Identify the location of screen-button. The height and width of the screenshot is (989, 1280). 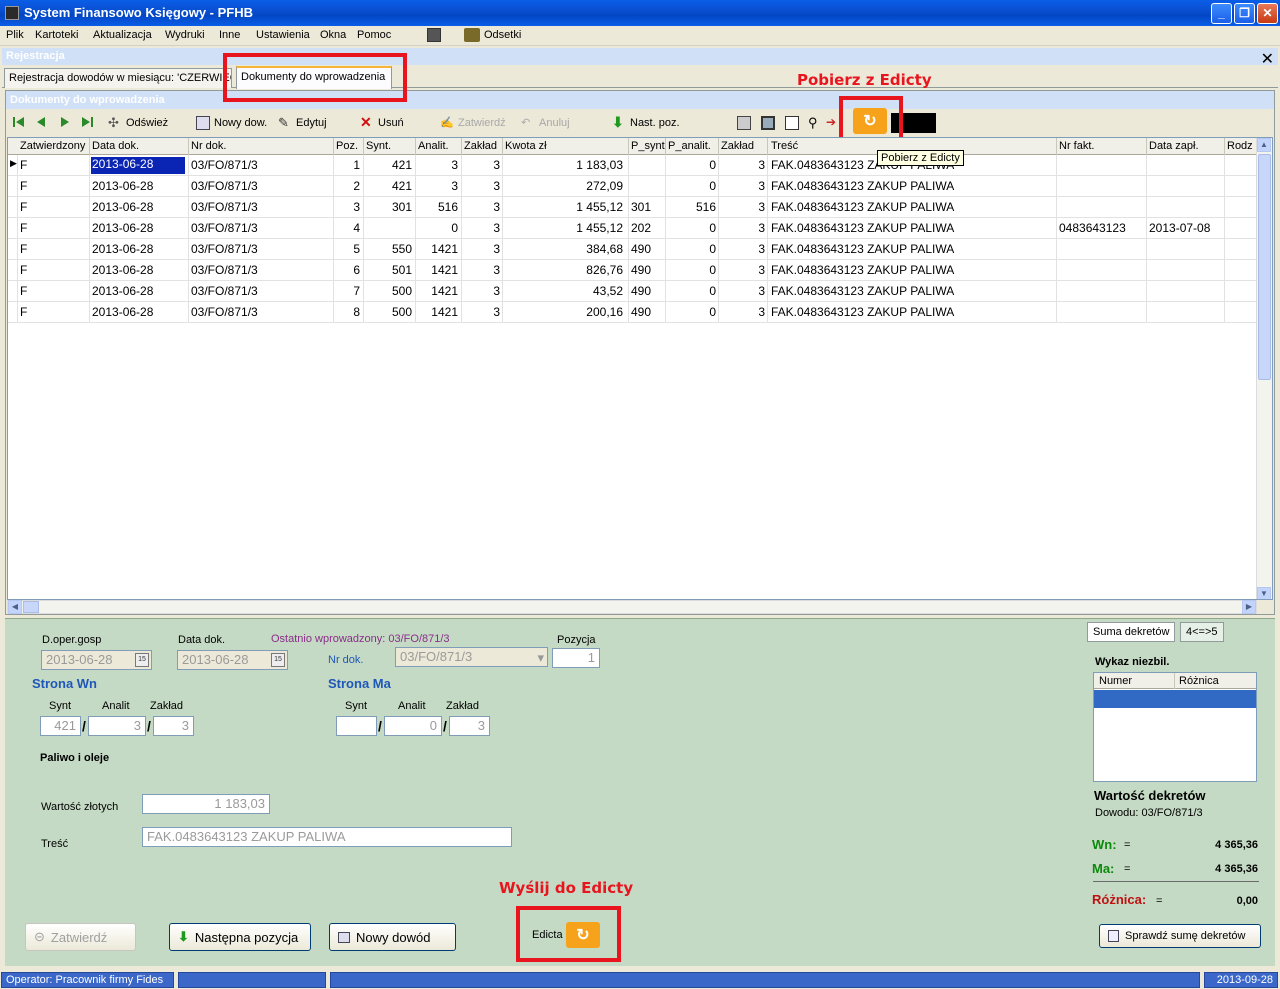
(768, 123).